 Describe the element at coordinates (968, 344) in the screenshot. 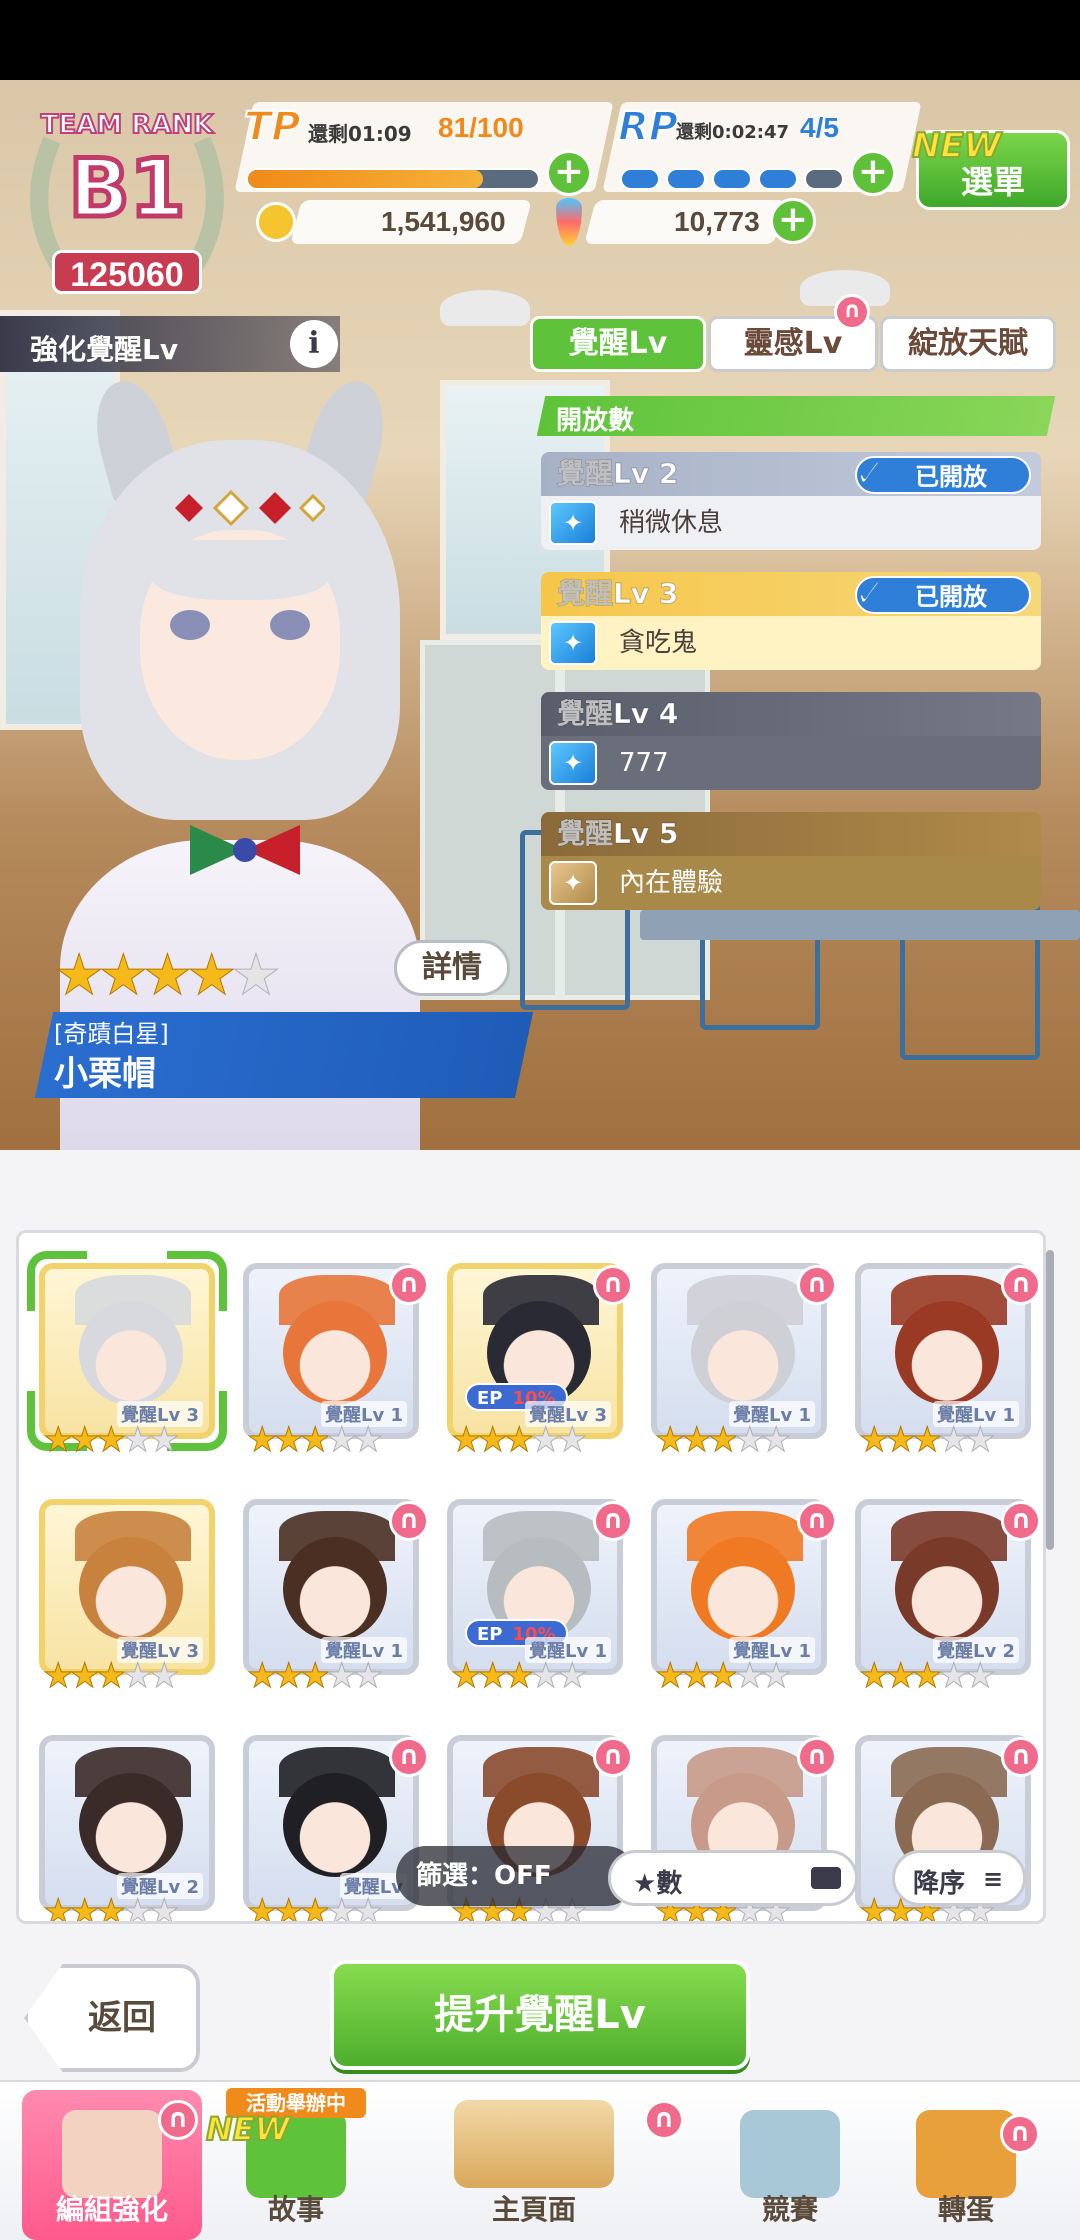

I see `tab-bloom-talent: 綻放天賦` at that location.